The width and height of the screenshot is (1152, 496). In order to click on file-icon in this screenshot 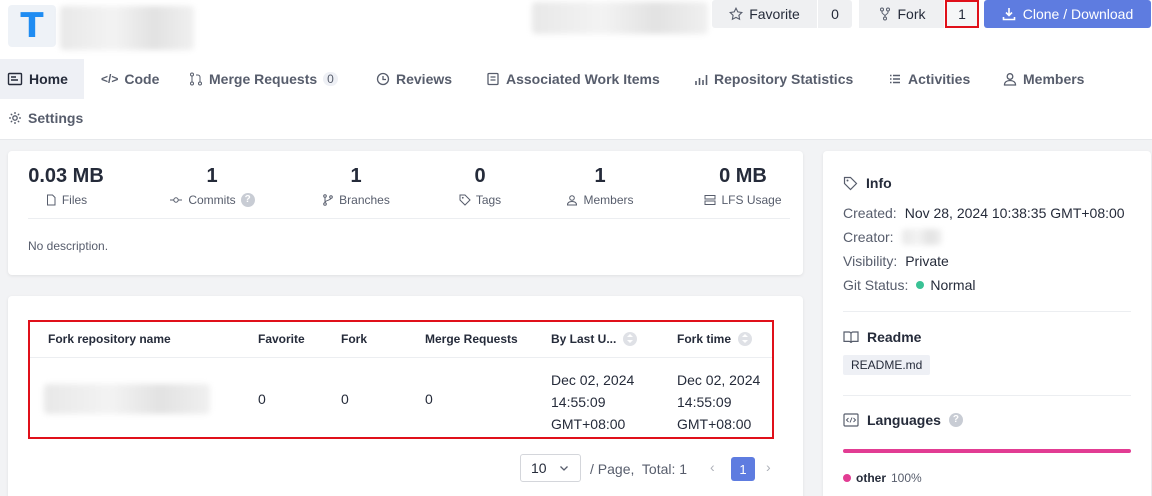, I will do `click(51, 200)`.